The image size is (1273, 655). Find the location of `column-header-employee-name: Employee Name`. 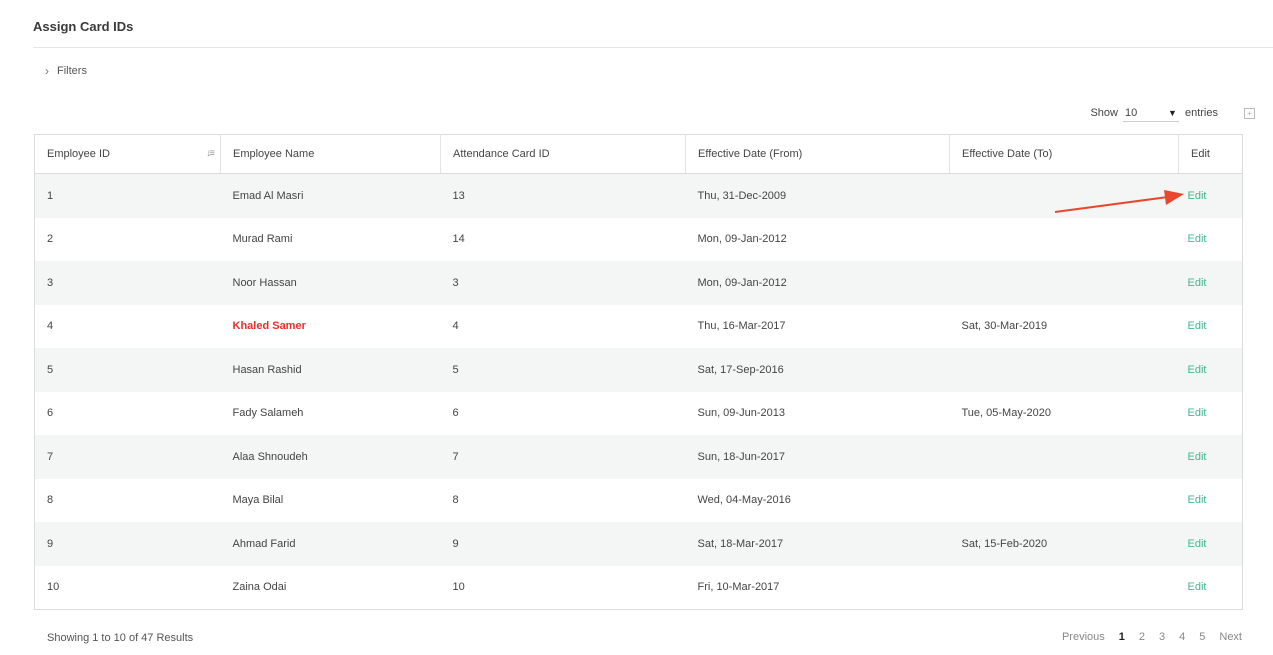

column-header-employee-name: Employee Name is located at coordinates (330, 154).